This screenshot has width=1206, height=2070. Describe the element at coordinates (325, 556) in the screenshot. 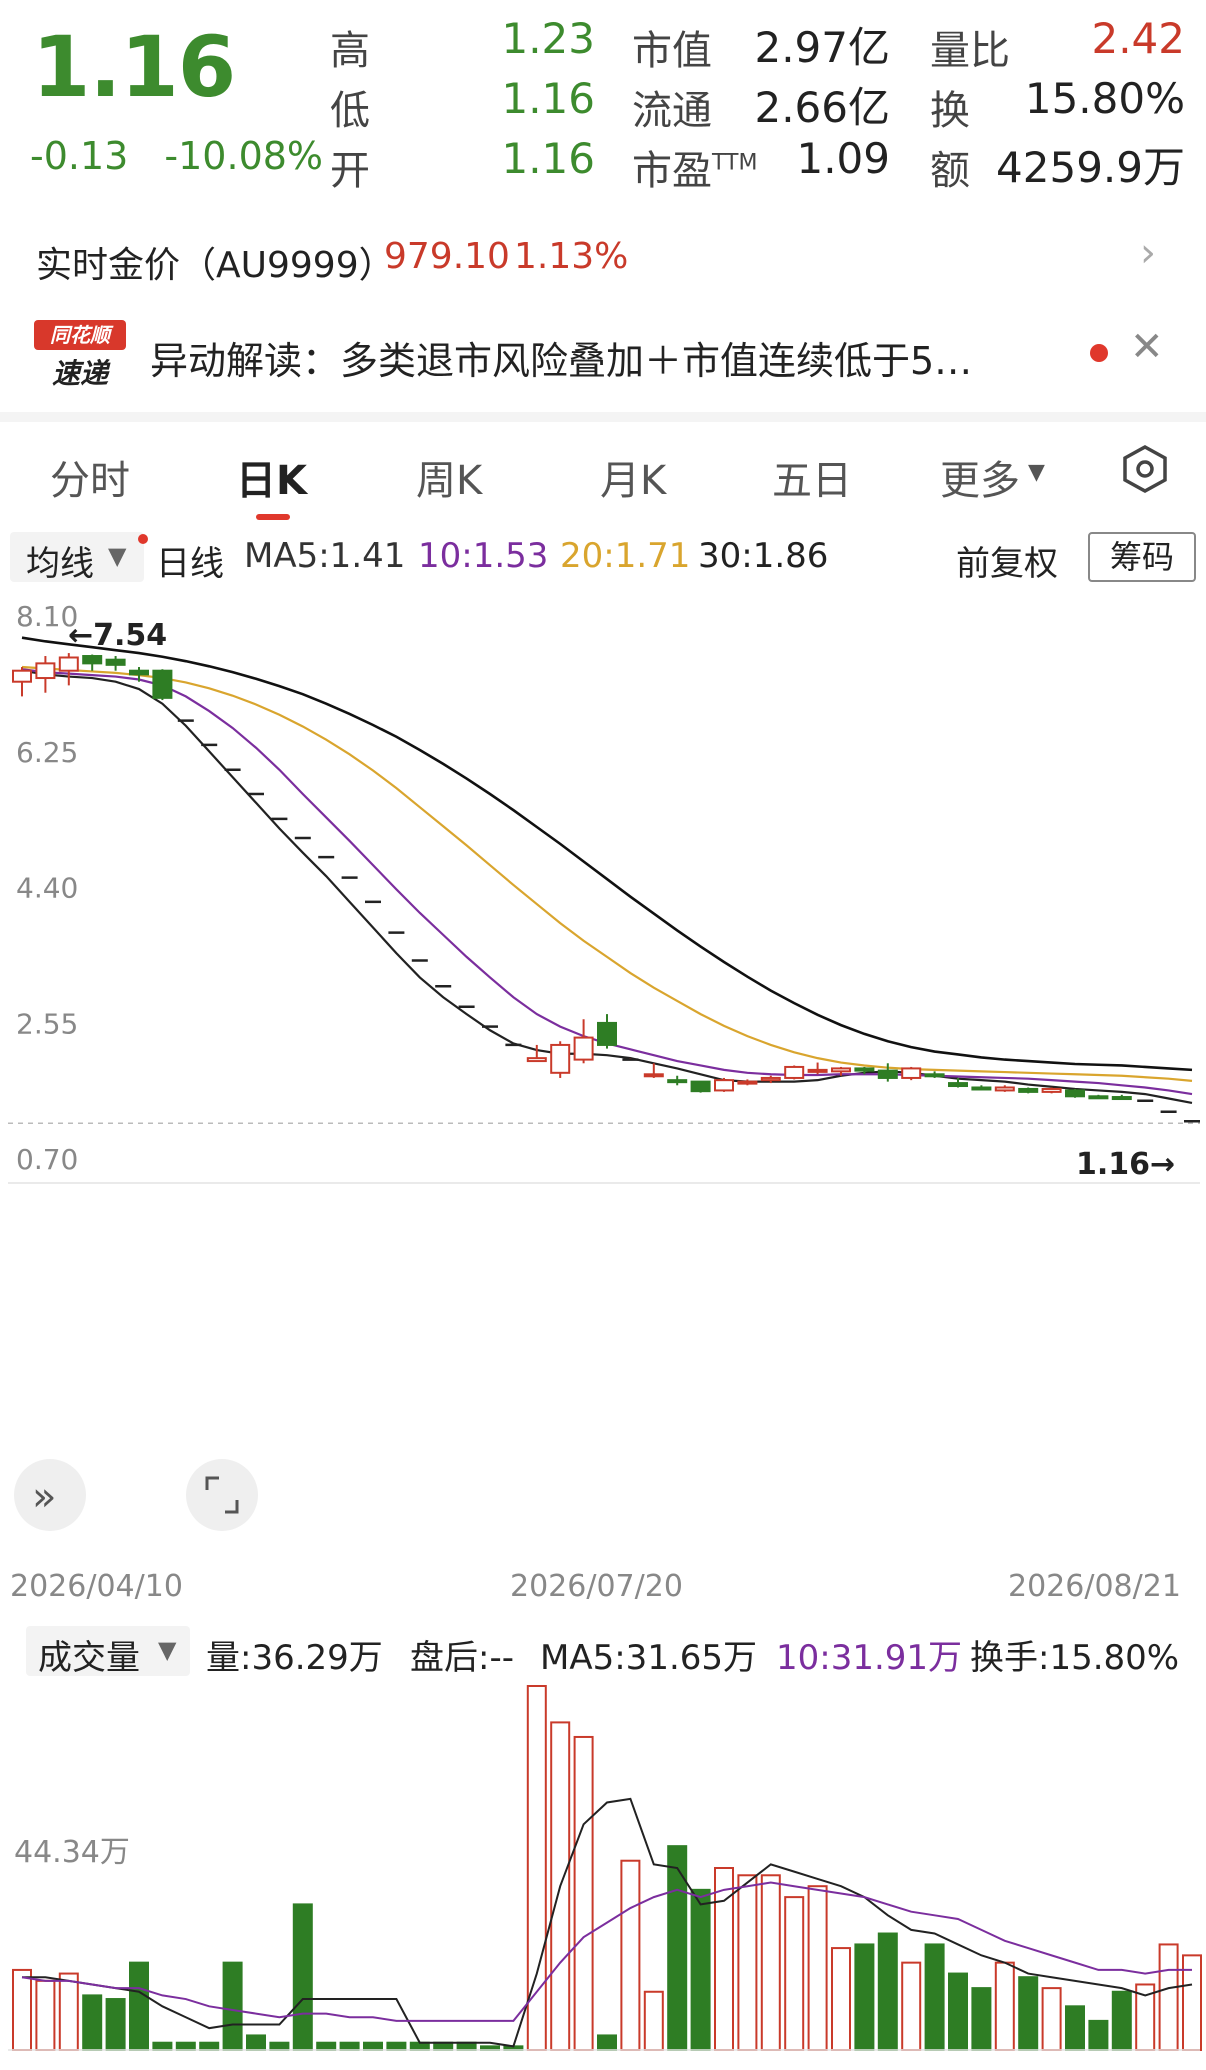

I see `ma5-value: MA5:1.41` at that location.